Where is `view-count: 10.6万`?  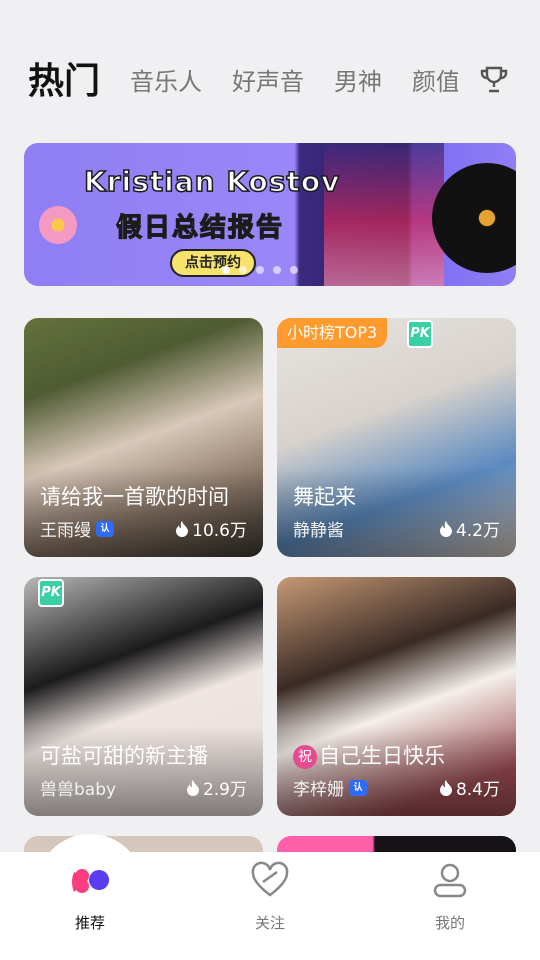 view-count: 10.6万 is located at coordinates (211, 528).